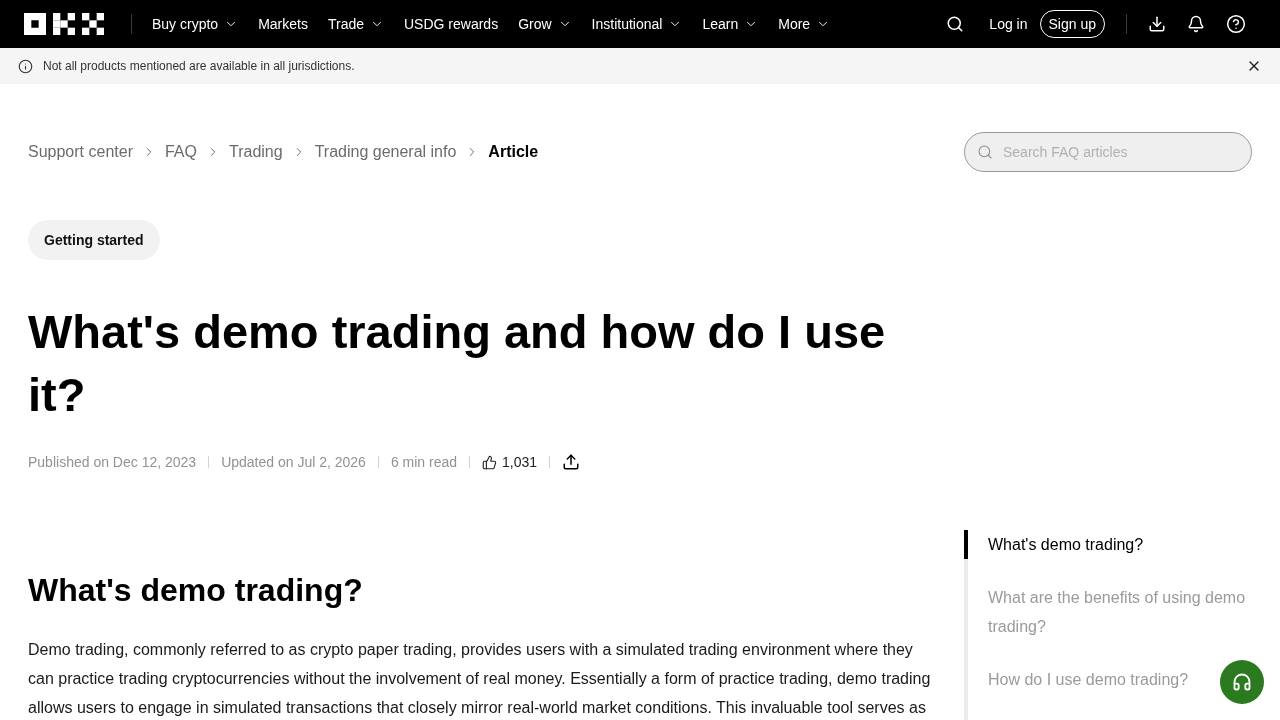  Describe the element at coordinates (571, 462) in the screenshot. I see `share-icon` at that location.